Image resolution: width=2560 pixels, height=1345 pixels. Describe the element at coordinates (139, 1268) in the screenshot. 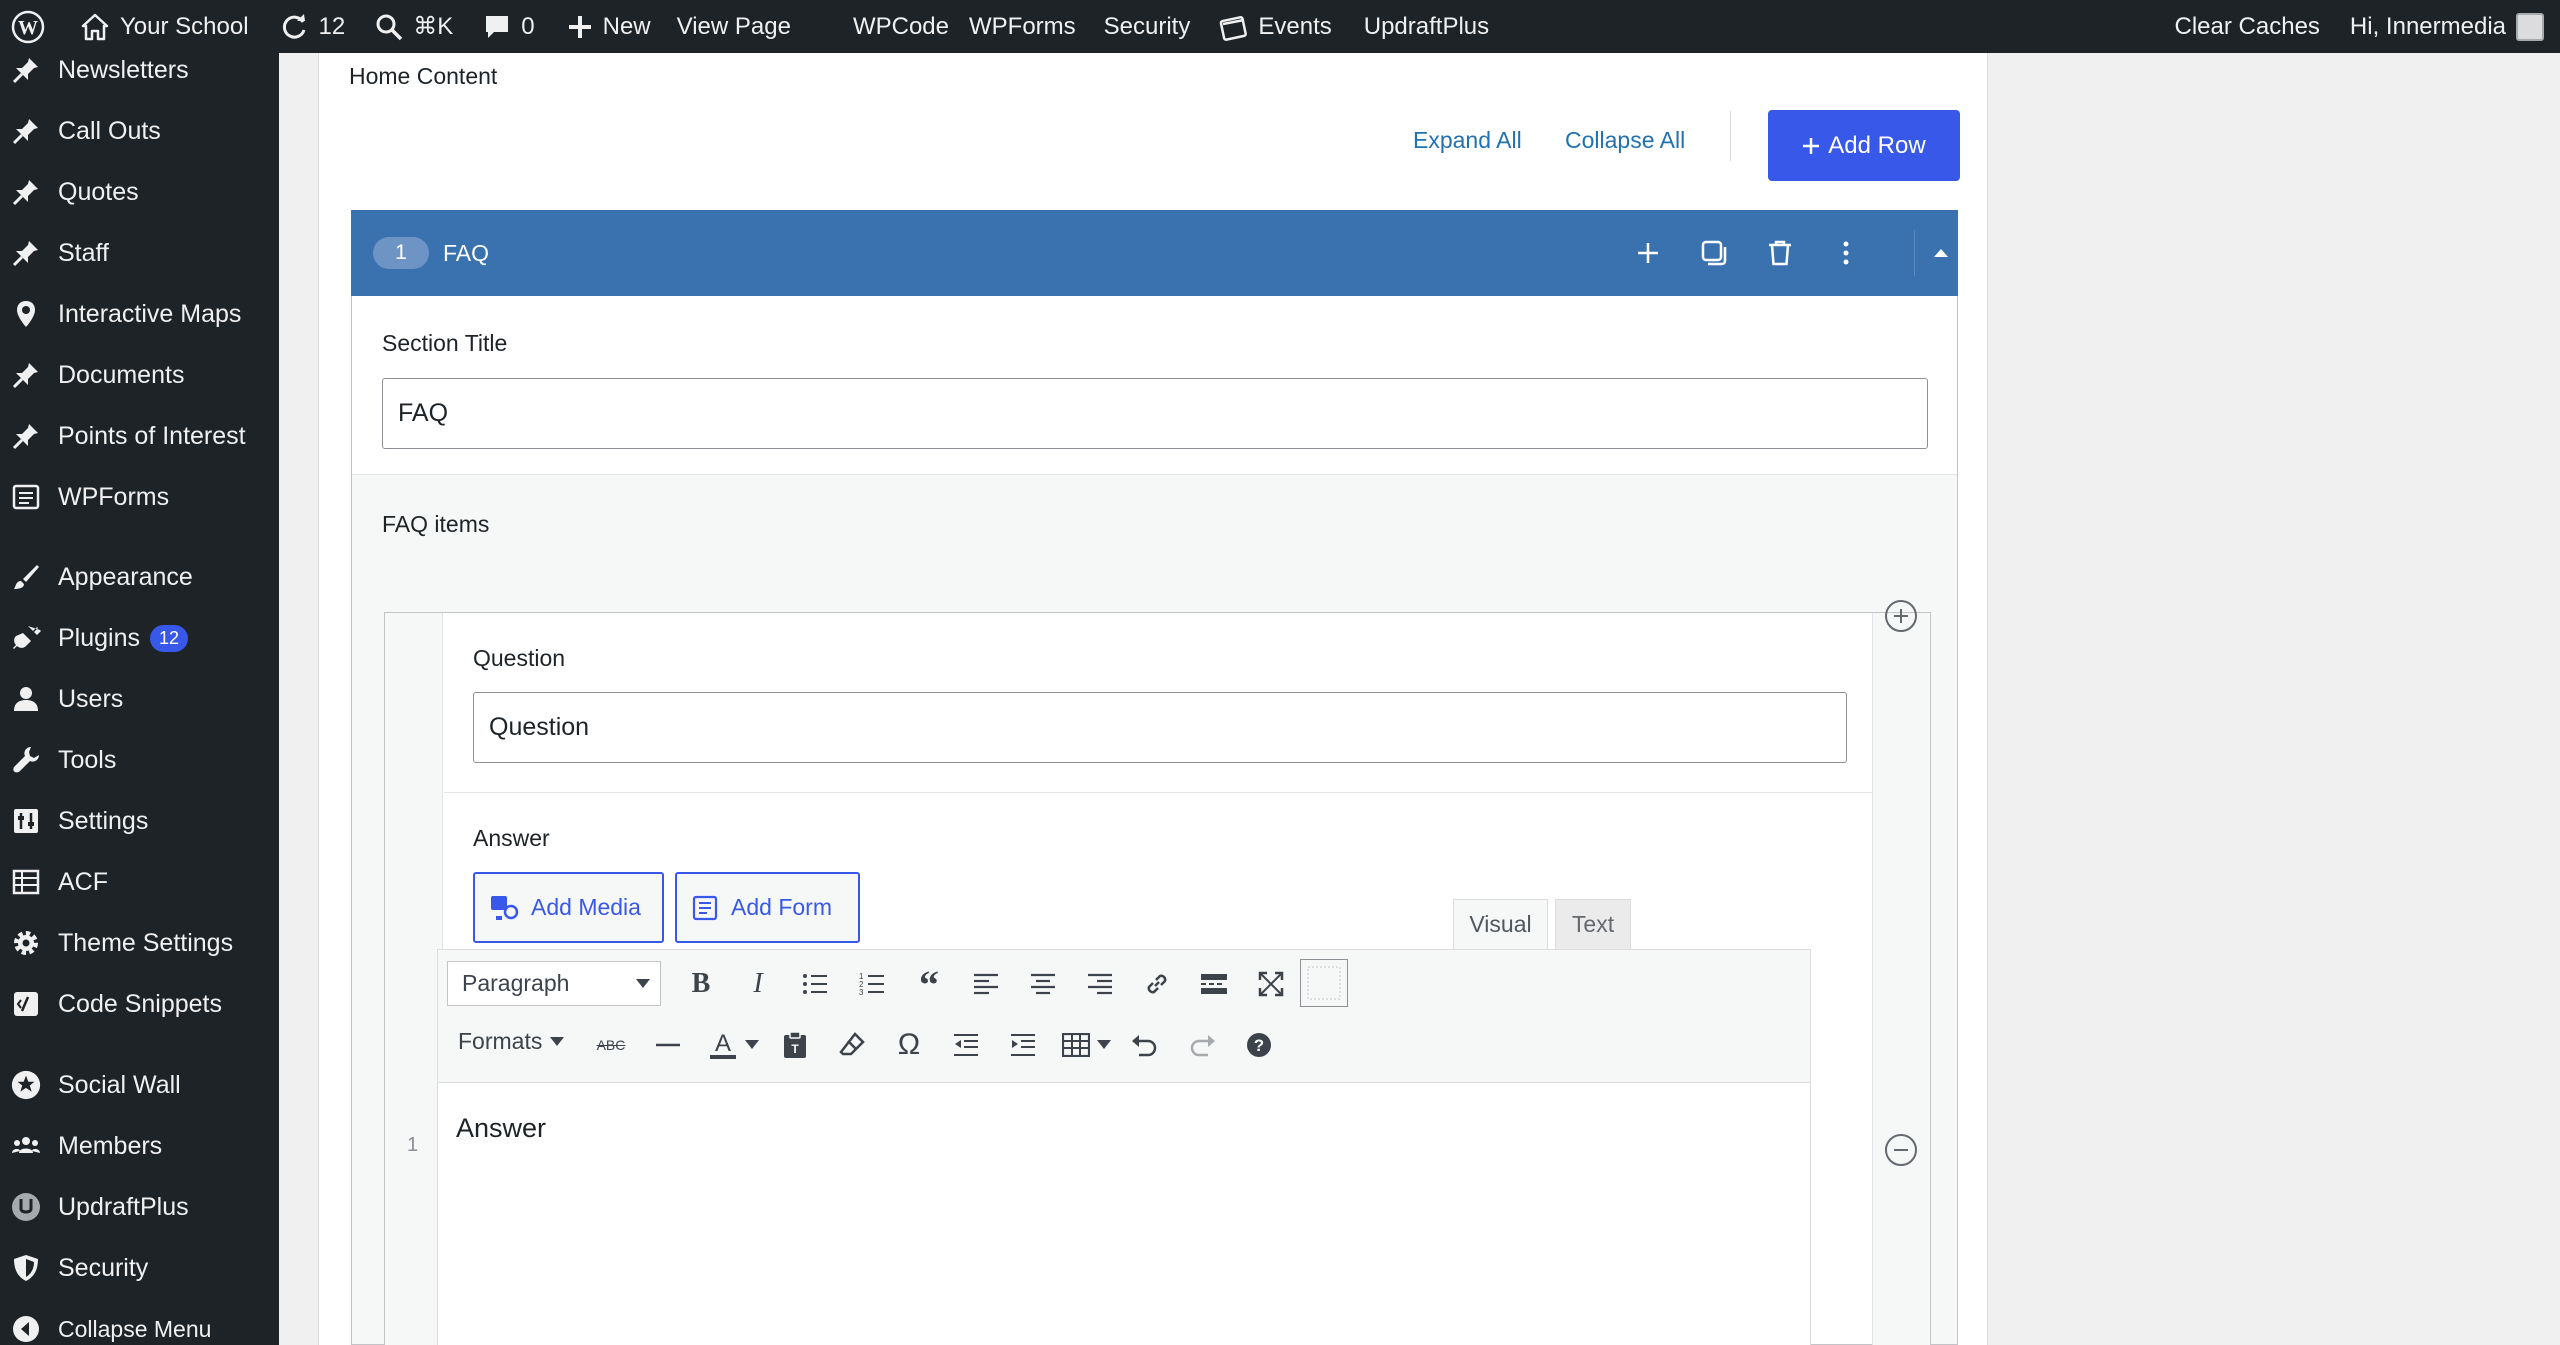

I see `sidebar-item-security: Security` at that location.